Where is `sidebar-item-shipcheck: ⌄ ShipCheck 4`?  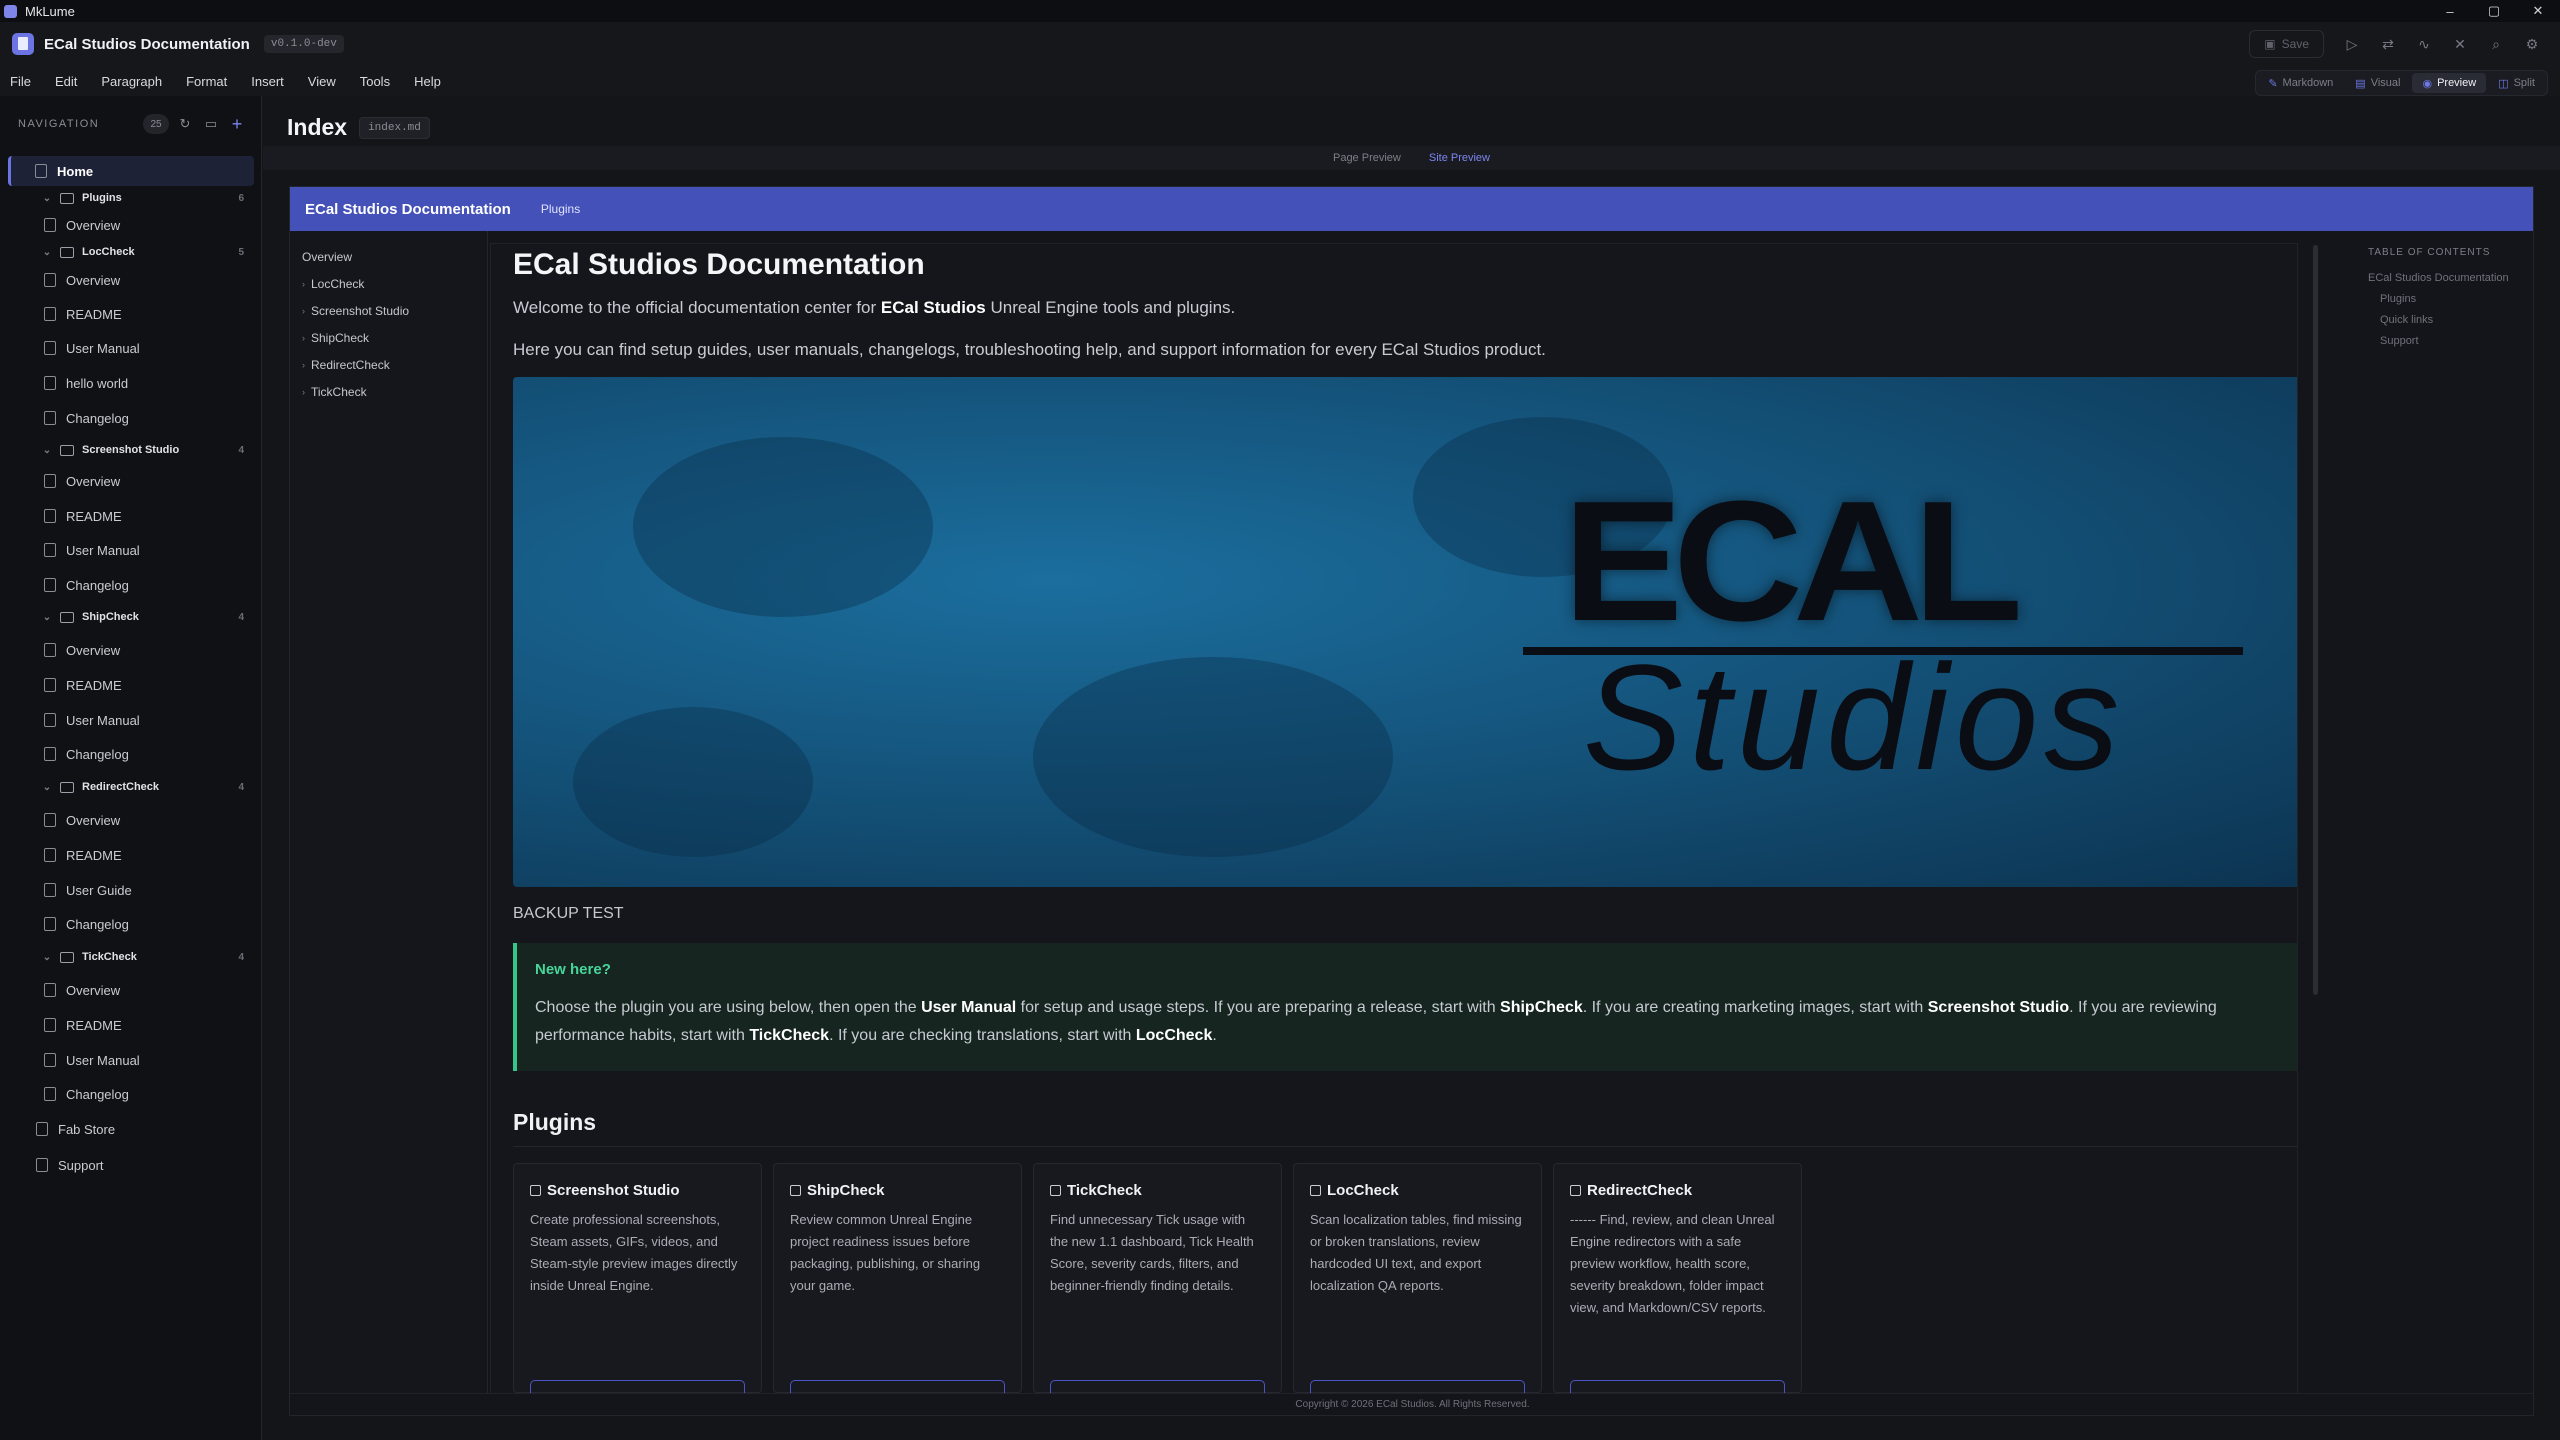 sidebar-item-shipcheck: ⌄ ShipCheck 4 is located at coordinates (131, 617).